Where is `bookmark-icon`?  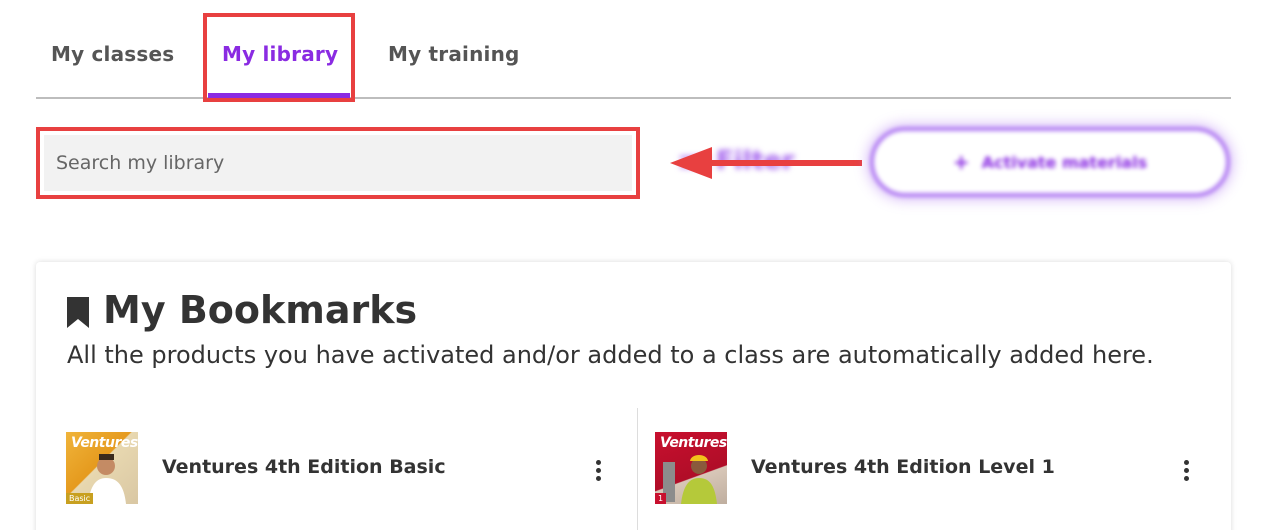
bookmark-icon is located at coordinates (78, 312).